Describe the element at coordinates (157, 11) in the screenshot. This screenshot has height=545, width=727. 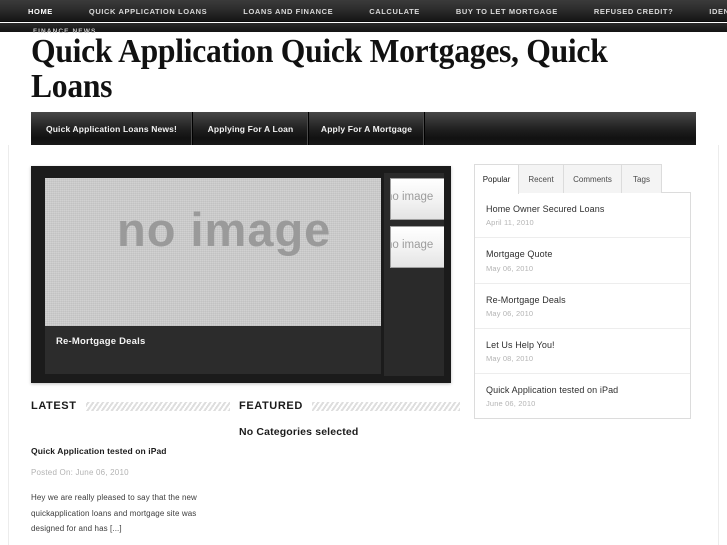
I see `nav-item-quick-application-loans: QUICK APPLICATION LOANS` at that location.